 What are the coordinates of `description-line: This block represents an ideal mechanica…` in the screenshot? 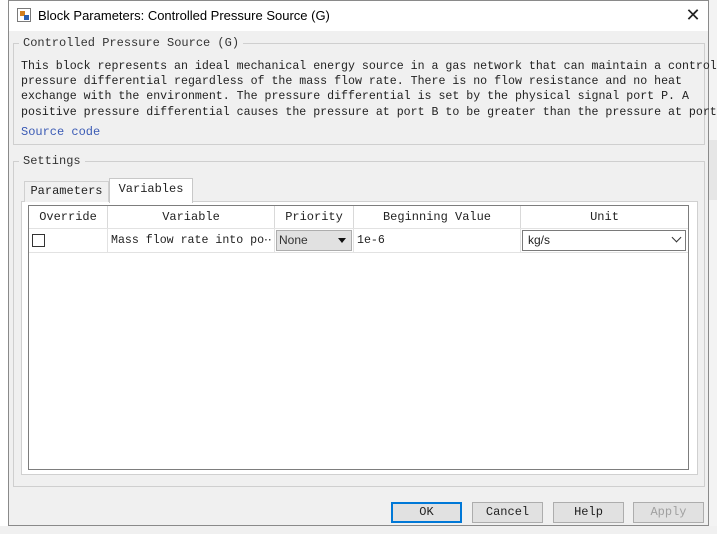 It's located at (369, 66).